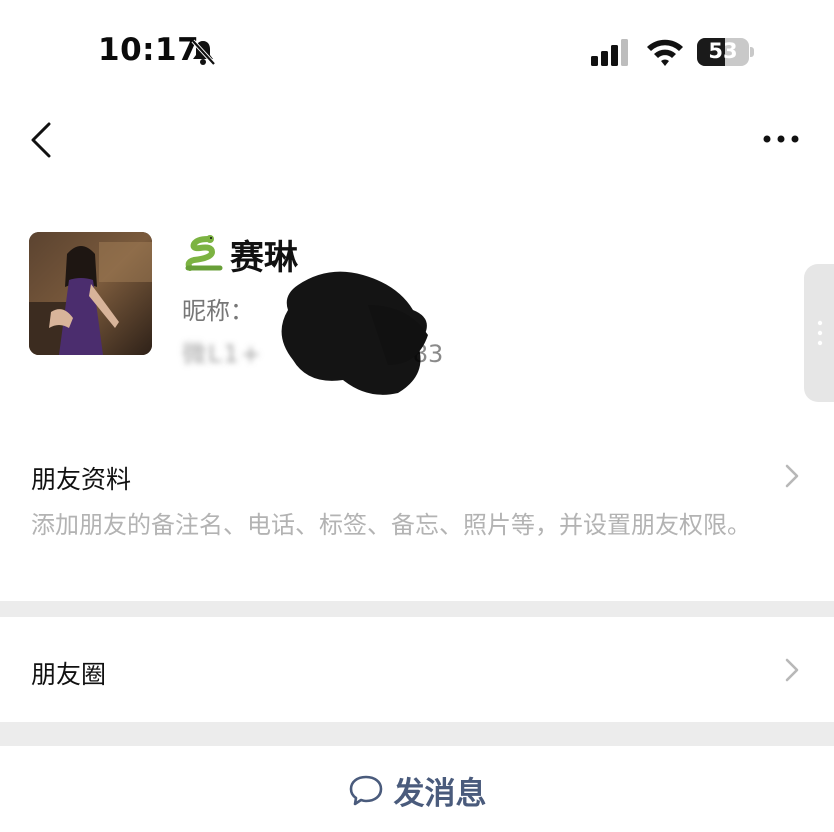 The image size is (834, 832). I want to click on nickname-row: 昵称：, so click(218, 308).